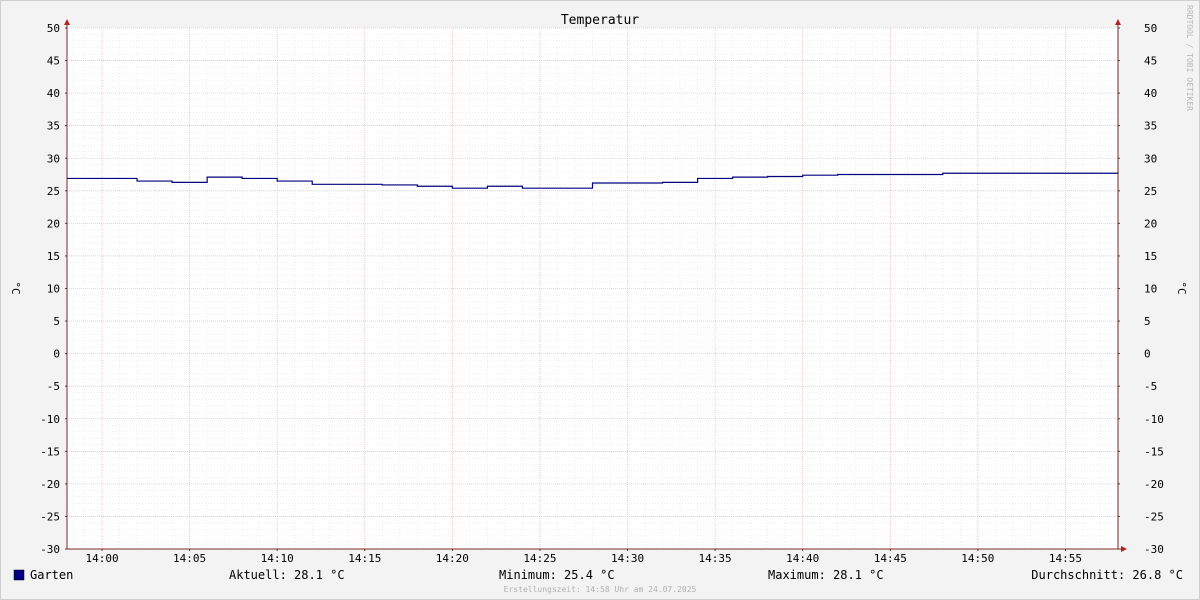 This screenshot has width=1200, height=600. I want to click on y-tick-label-left: 25, so click(53, 191).